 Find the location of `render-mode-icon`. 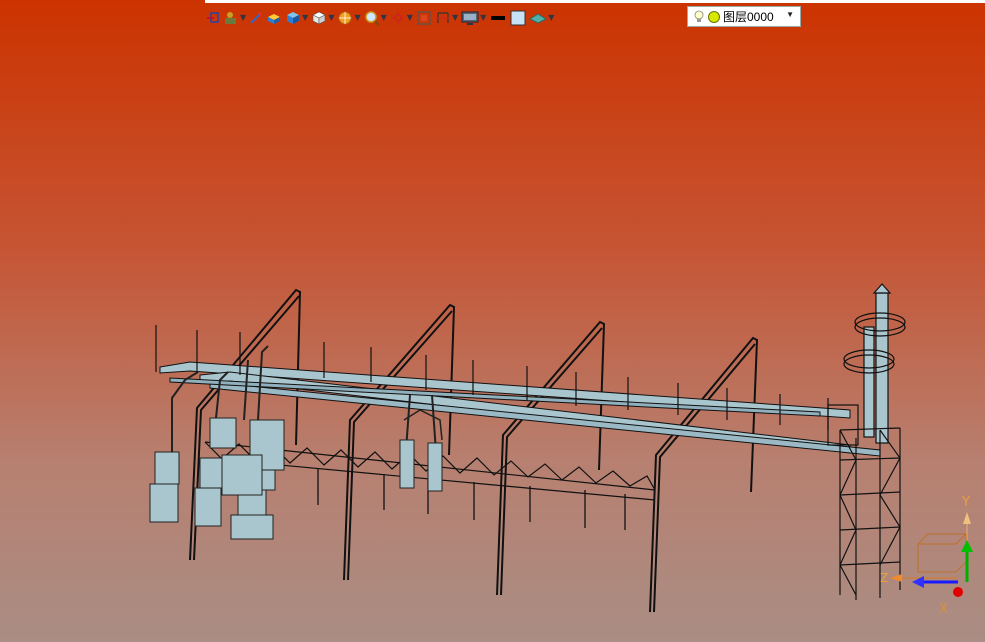

render-mode-icon is located at coordinates (345, 18).